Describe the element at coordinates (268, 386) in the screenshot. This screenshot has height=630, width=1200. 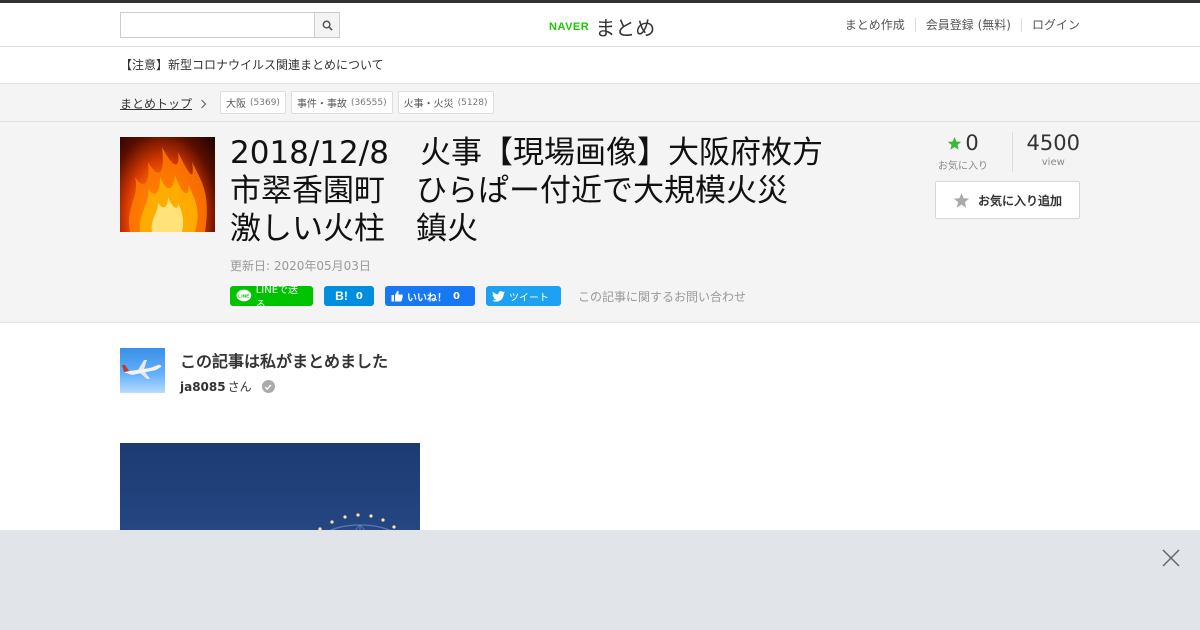
I see `verified-check-icon` at that location.